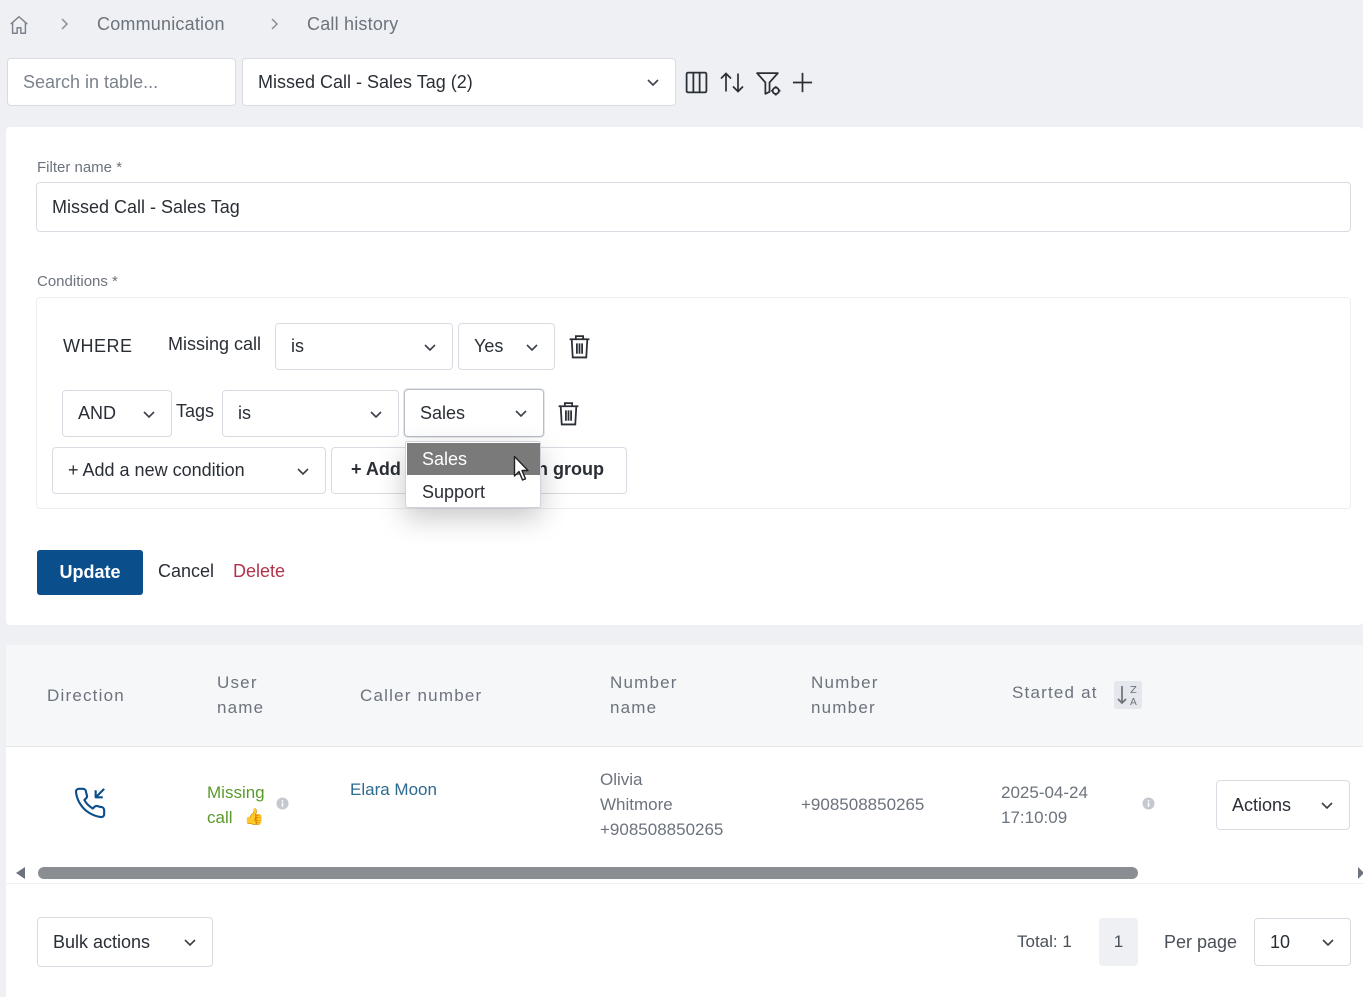 Image resolution: width=1363 pixels, height=997 pixels. What do you see at coordinates (1201, 942) in the screenshot?
I see `per-page-label: Per page` at bounding box center [1201, 942].